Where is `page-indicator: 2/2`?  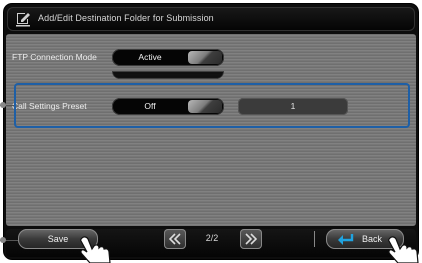 page-indicator: 2/2 is located at coordinates (212, 238).